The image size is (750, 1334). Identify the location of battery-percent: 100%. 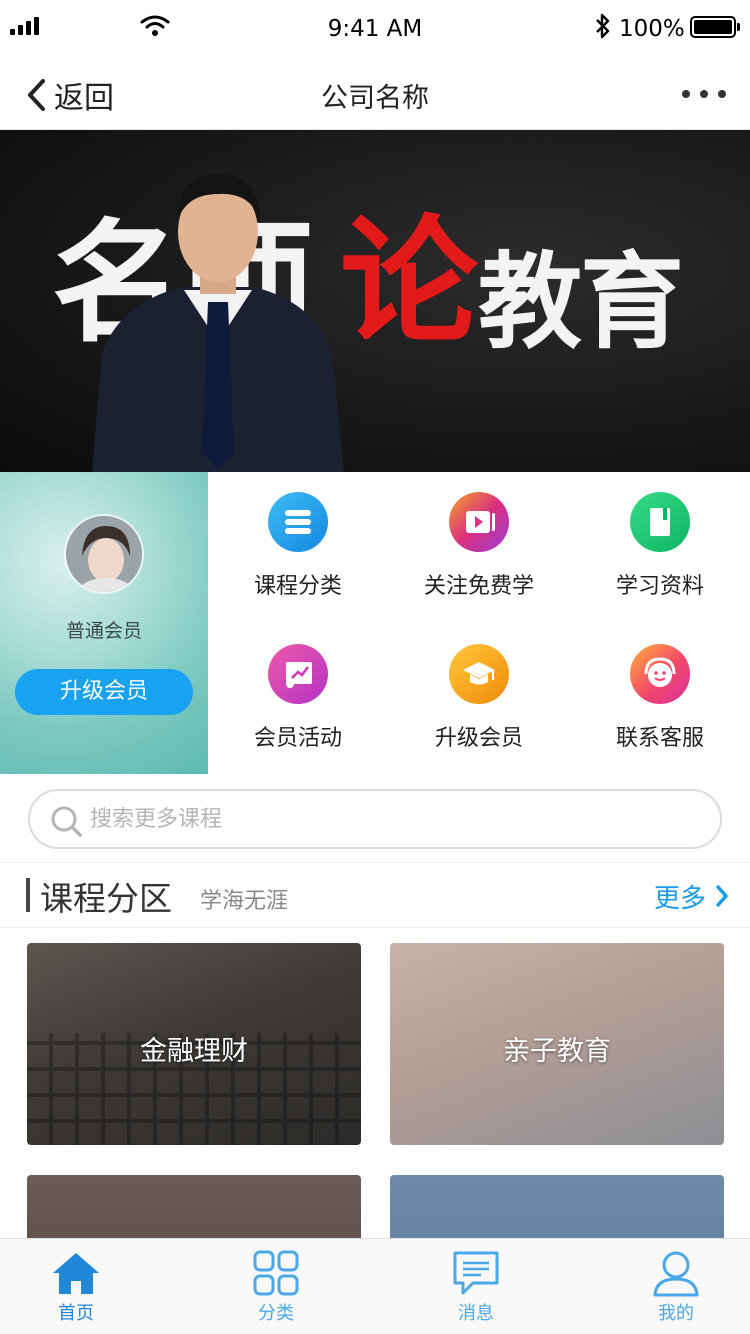
(652, 29).